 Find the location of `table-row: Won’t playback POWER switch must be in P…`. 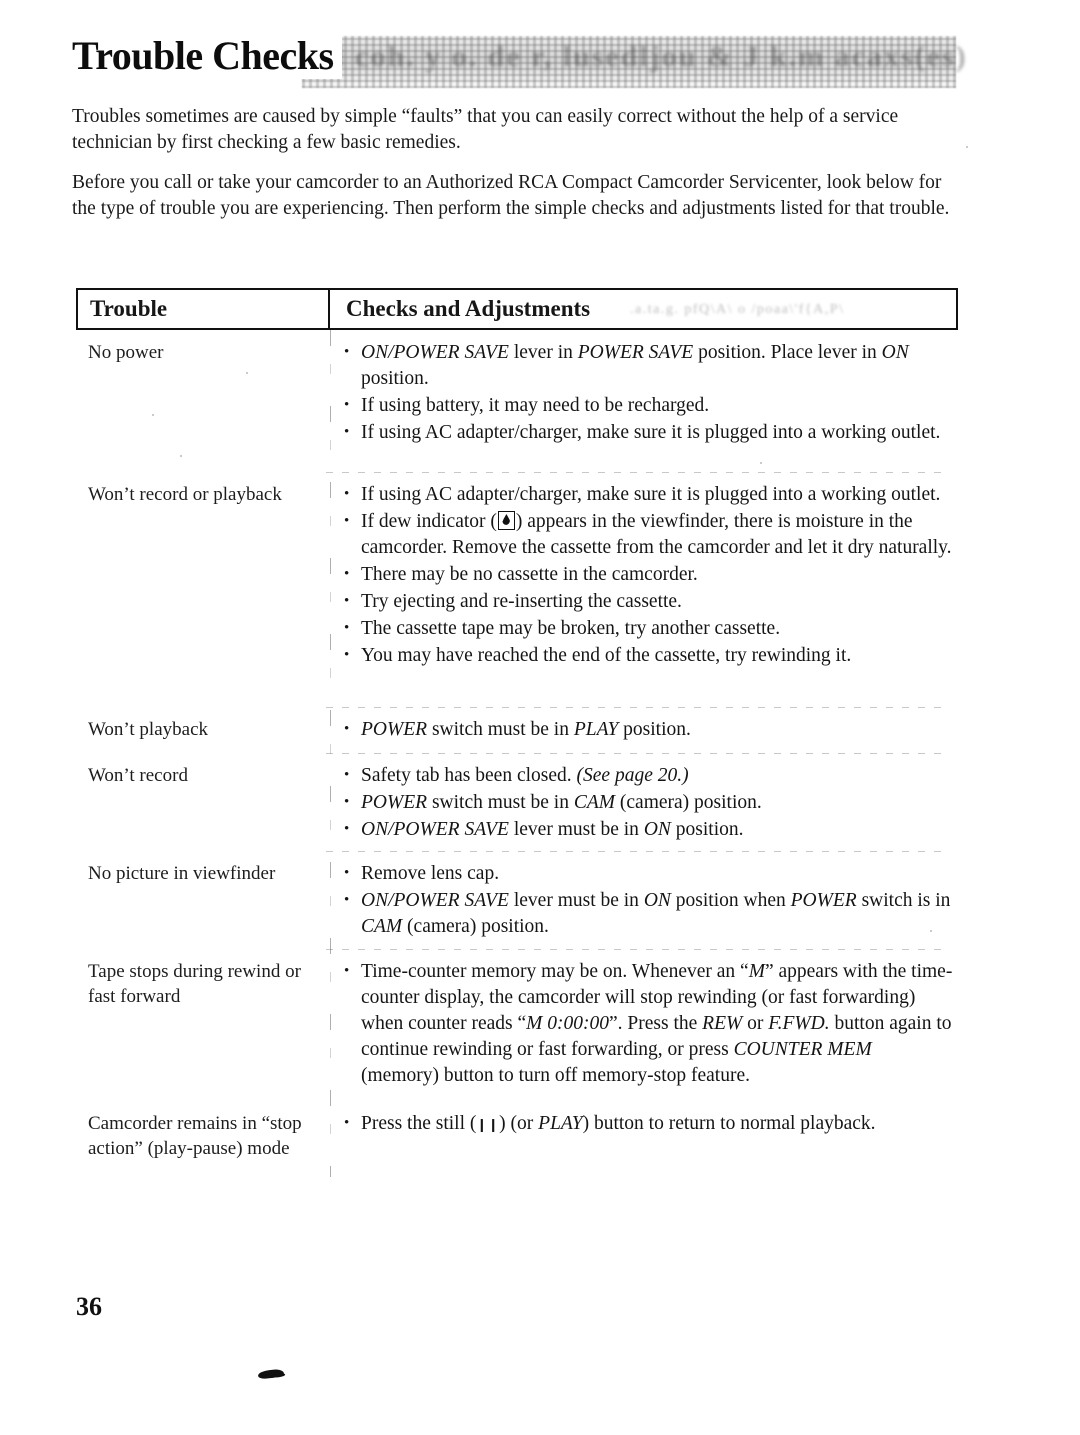

table-row: Won’t playback POWER switch must be in P… is located at coordinates (517, 730).